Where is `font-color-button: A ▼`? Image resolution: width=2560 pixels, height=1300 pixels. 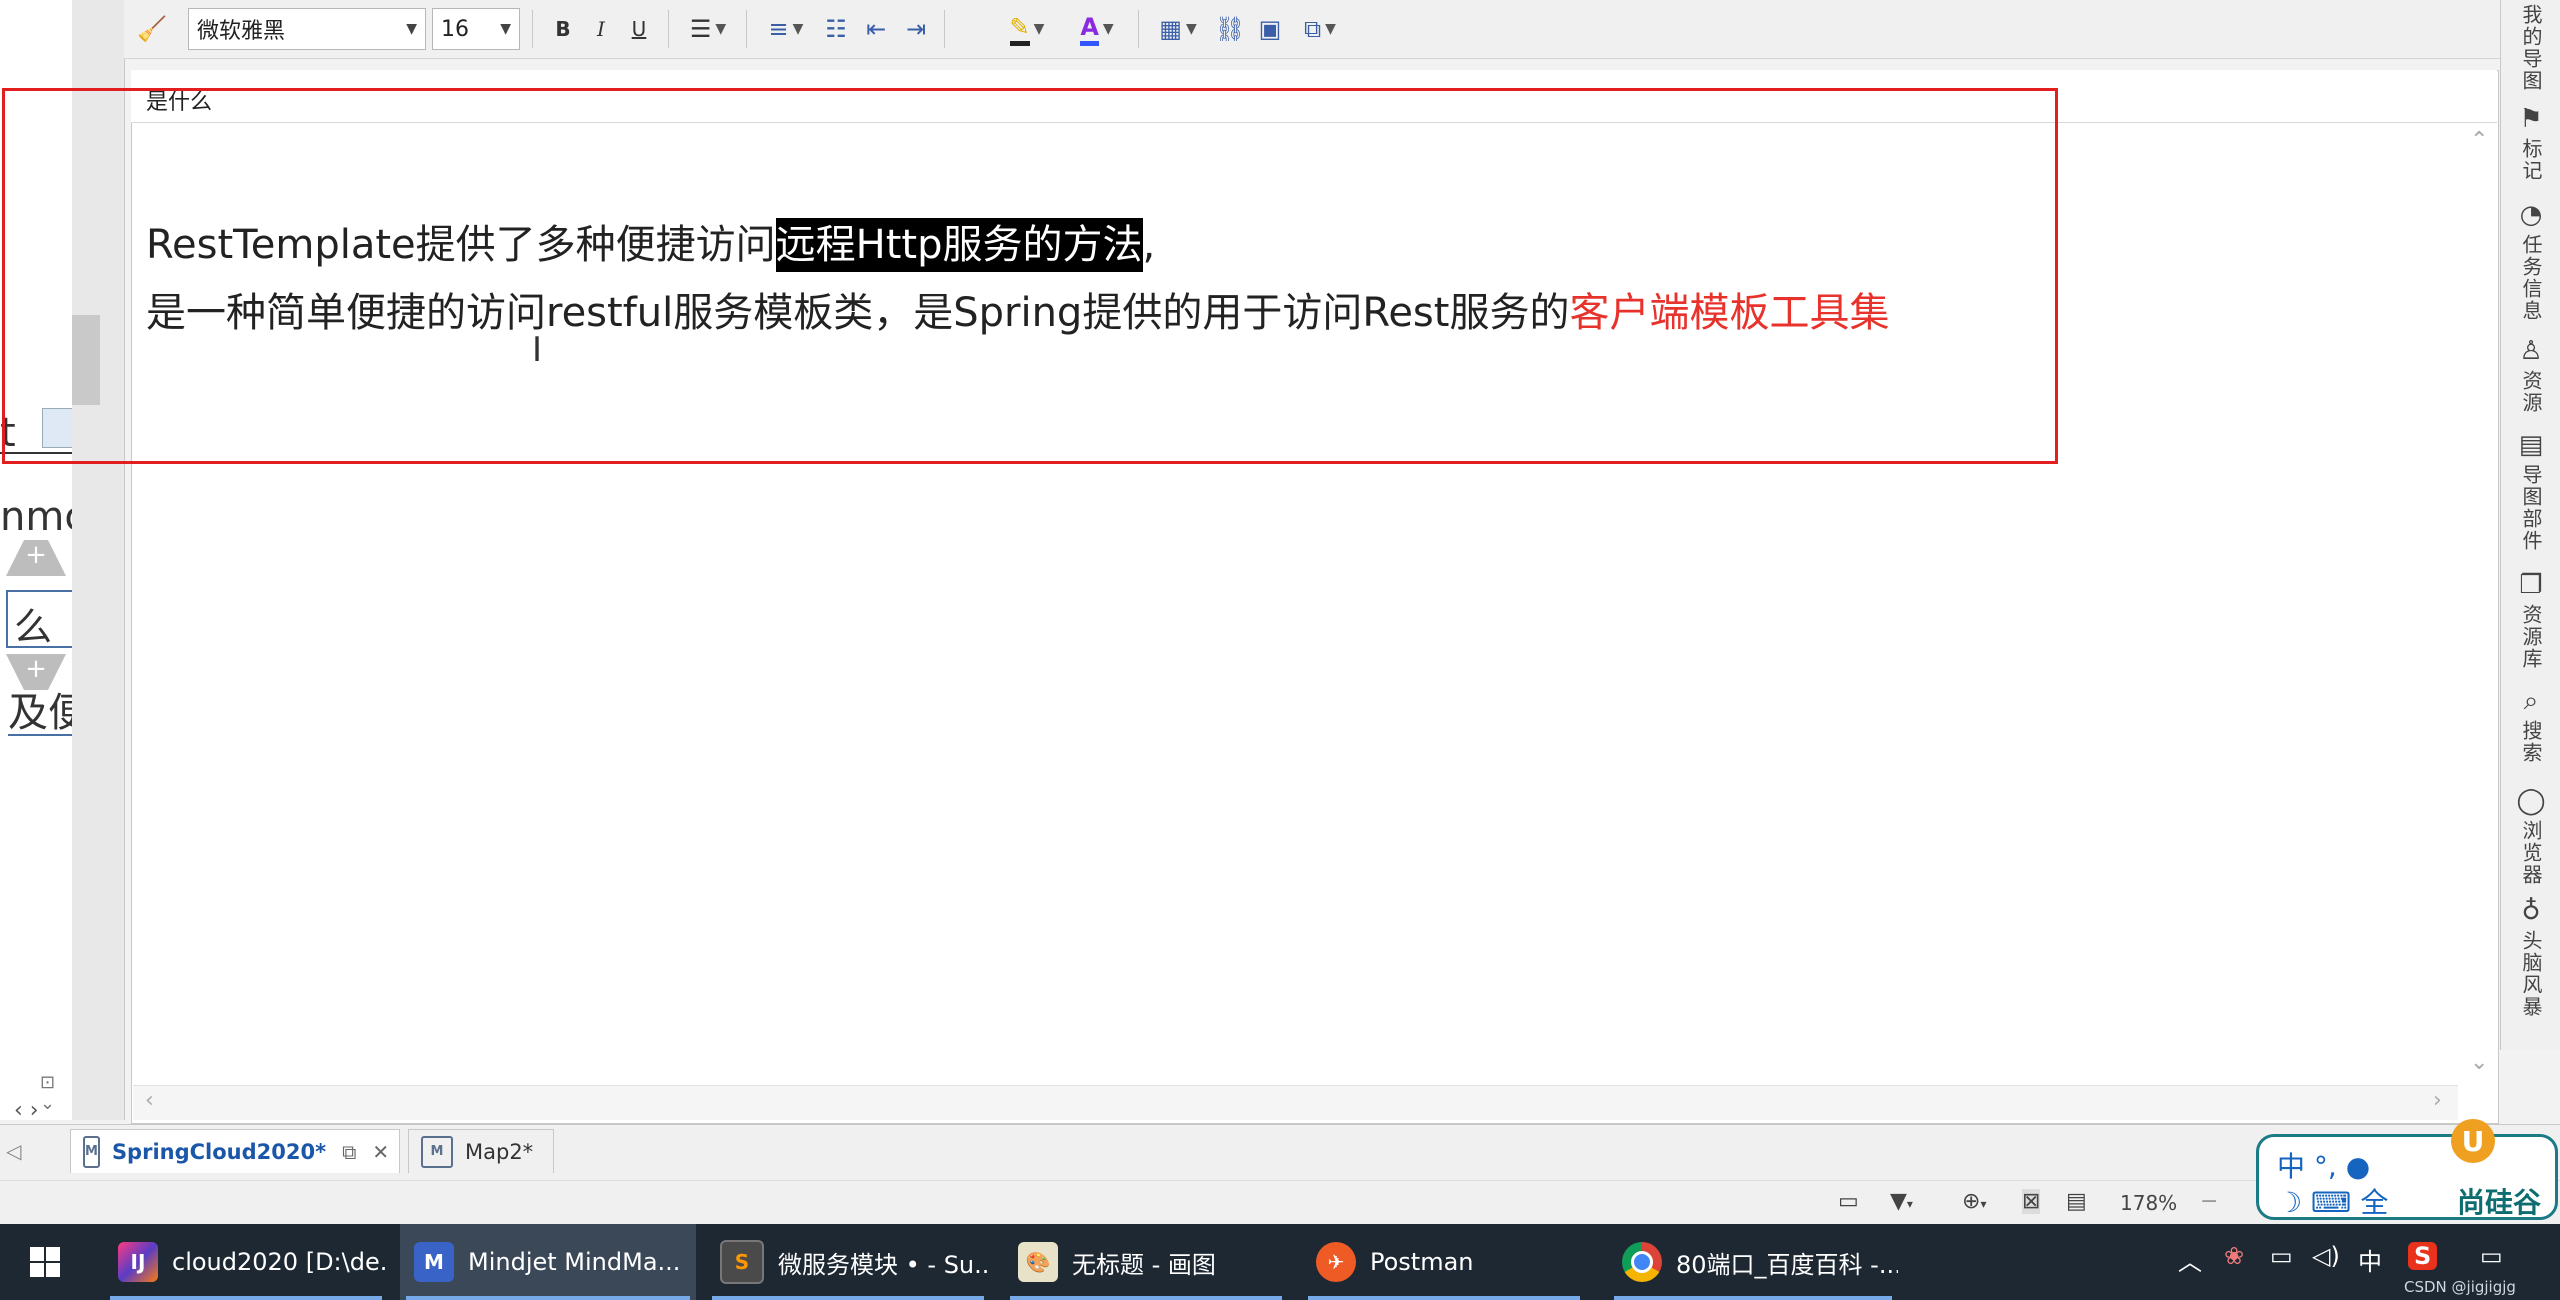
font-color-button: A ▼ is located at coordinates (1097, 29).